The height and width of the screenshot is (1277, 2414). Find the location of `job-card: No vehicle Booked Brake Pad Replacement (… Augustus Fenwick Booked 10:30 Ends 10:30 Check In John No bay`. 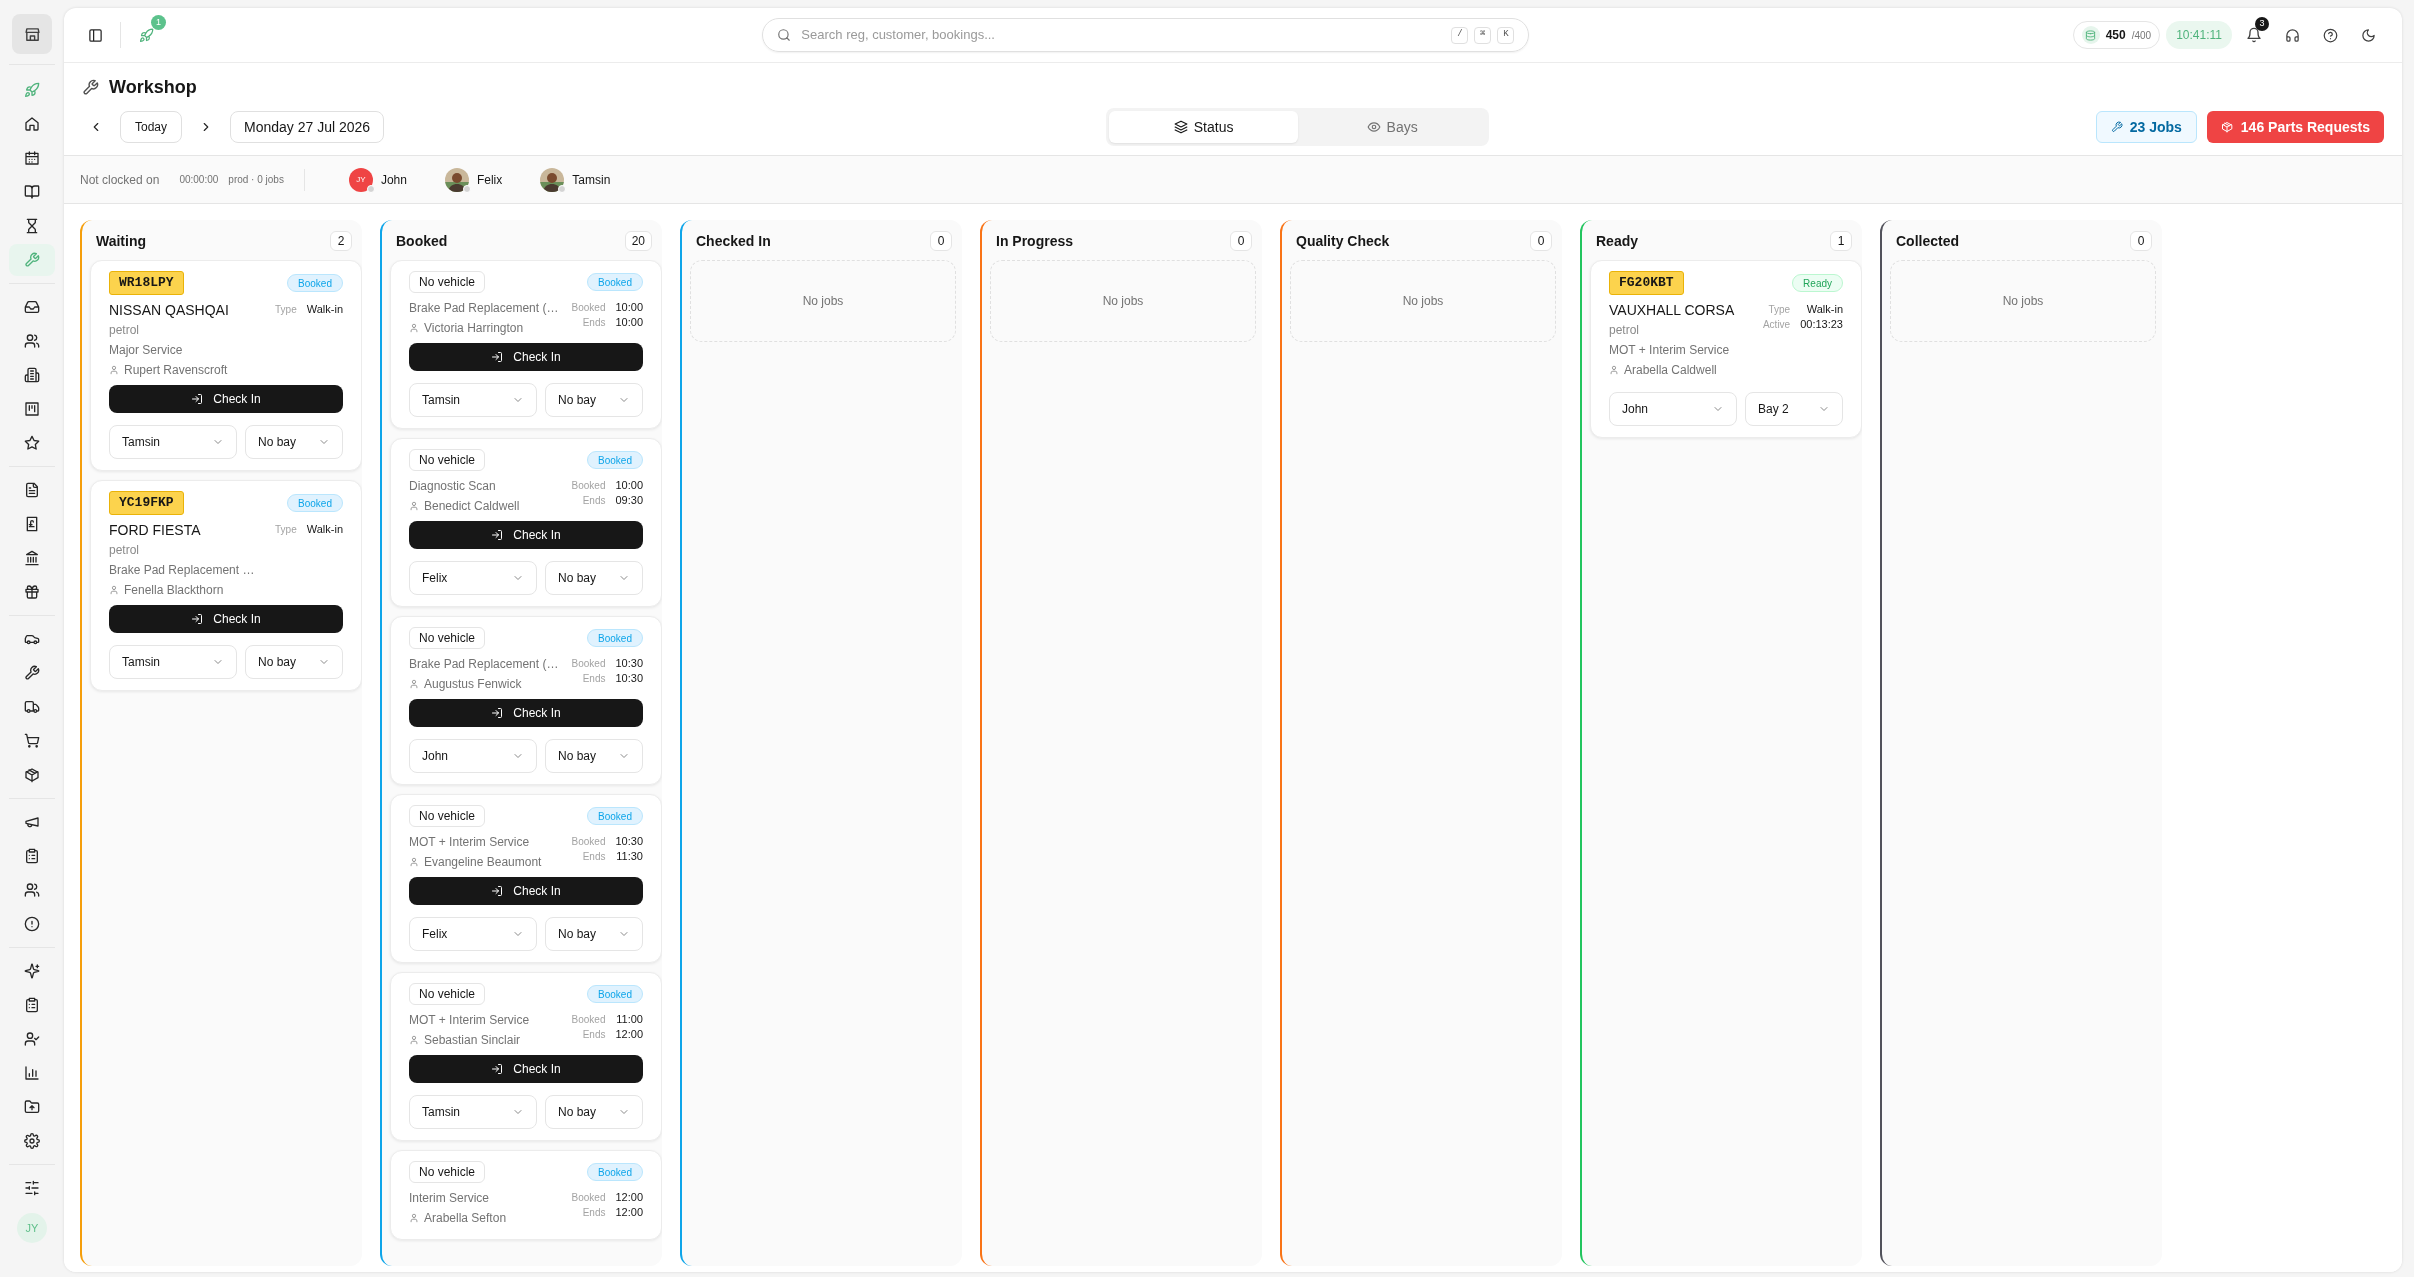

job-card: No vehicle Booked Brake Pad Replacement (… Augustus Fenwick Booked 10:30 Ends 10:30 Check In John No bay is located at coordinates (526, 700).